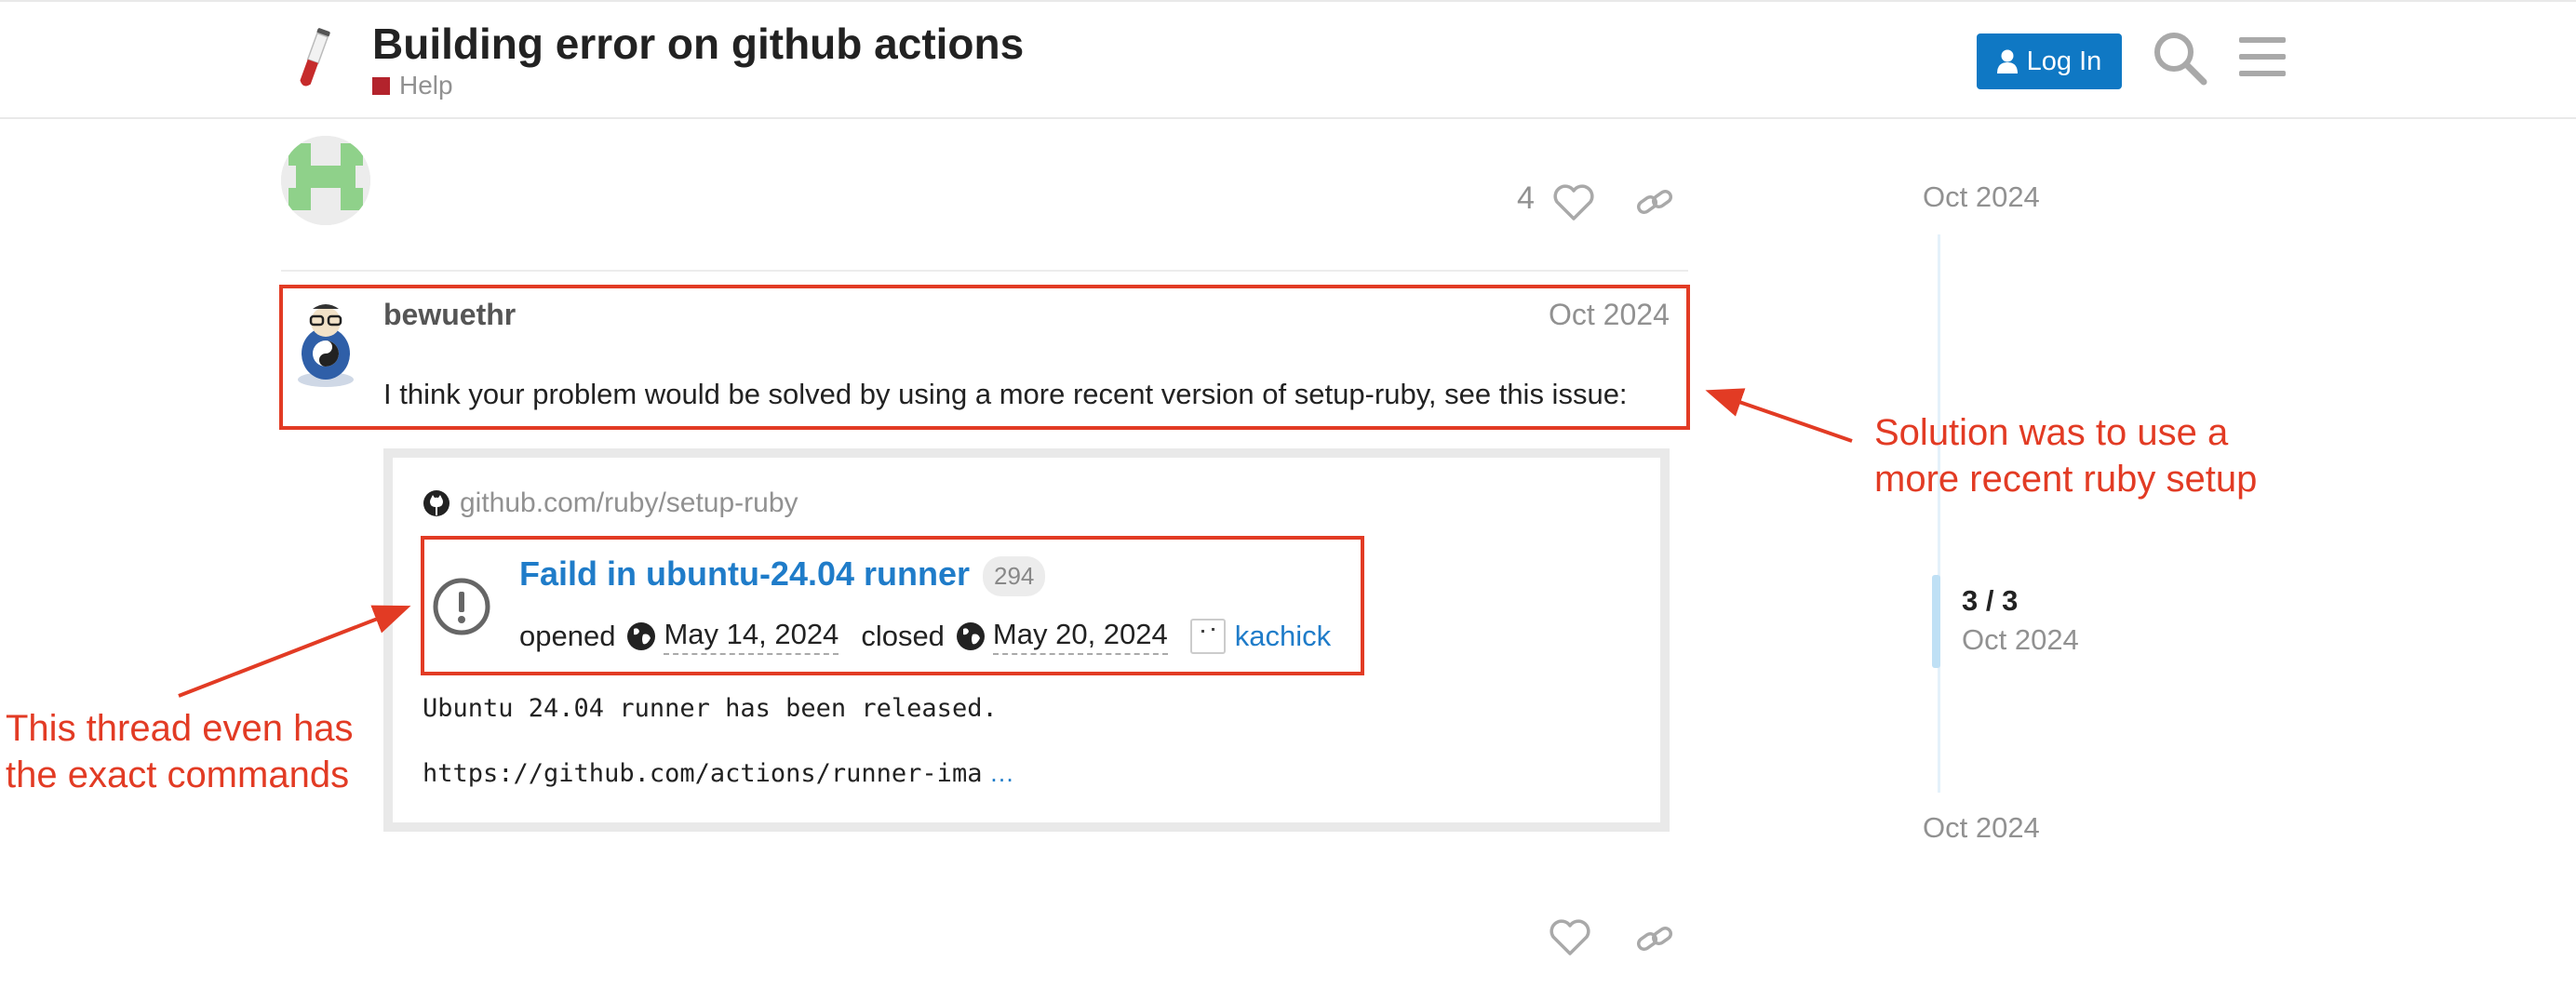 The width and height of the screenshot is (2576, 988). I want to click on timeline-start-date: Oct 2024, so click(1981, 197).